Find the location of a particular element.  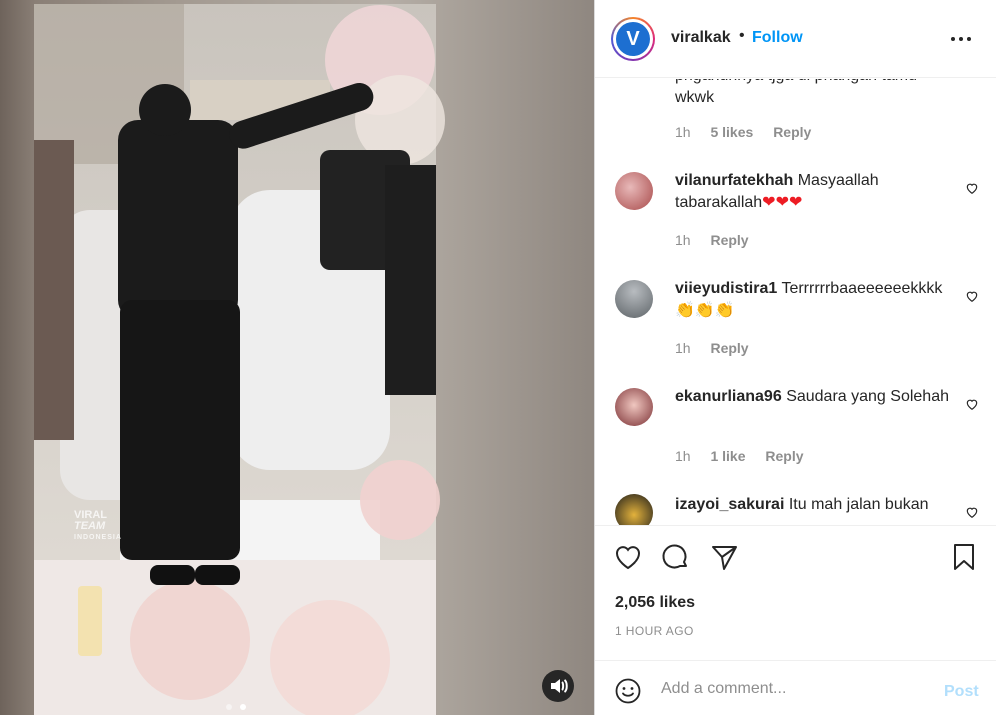

like-heart-icon is located at coordinates (628, 557).